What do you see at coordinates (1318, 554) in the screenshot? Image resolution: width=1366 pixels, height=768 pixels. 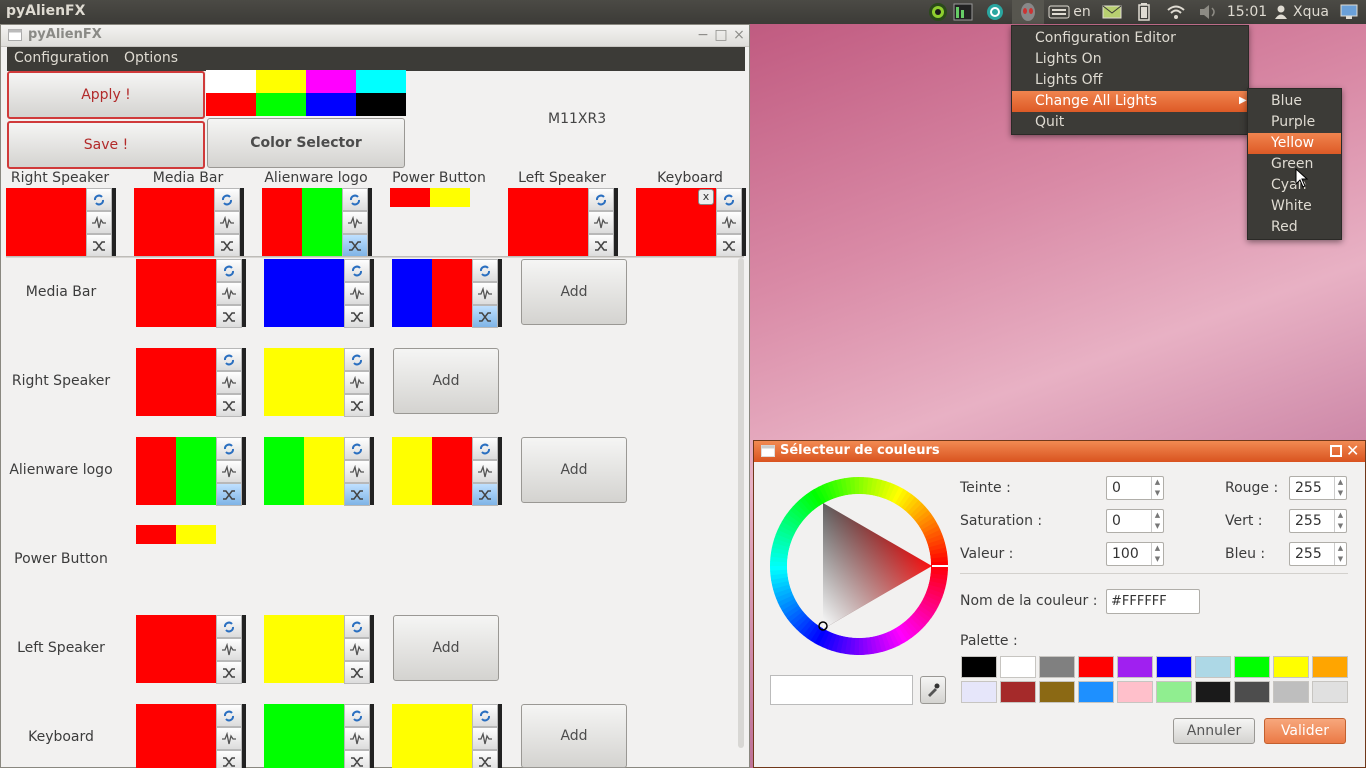 I see `blue-spinner: 255 ▲ ▼` at bounding box center [1318, 554].